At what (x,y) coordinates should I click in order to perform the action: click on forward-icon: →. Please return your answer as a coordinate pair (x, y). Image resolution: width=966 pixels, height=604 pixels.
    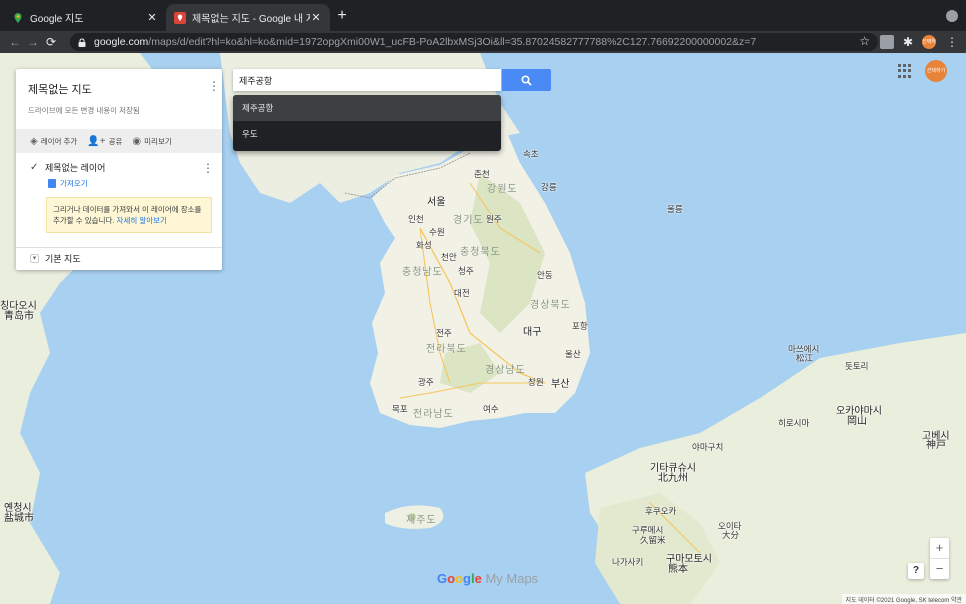
    Looking at the image, I should click on (33, 42).